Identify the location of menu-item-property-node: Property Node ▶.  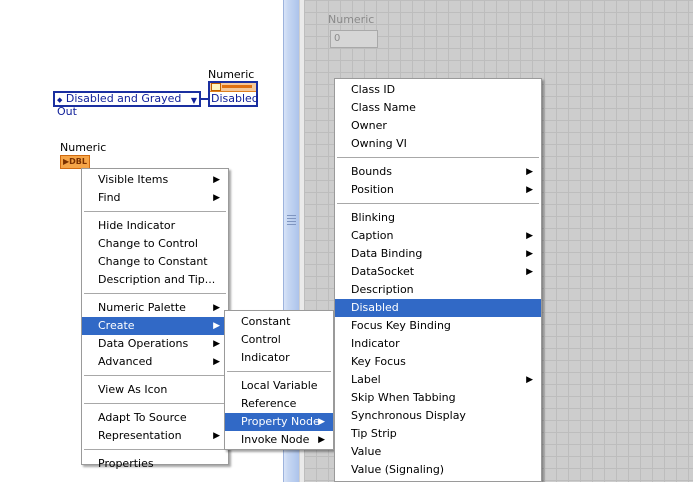
(279, 422).